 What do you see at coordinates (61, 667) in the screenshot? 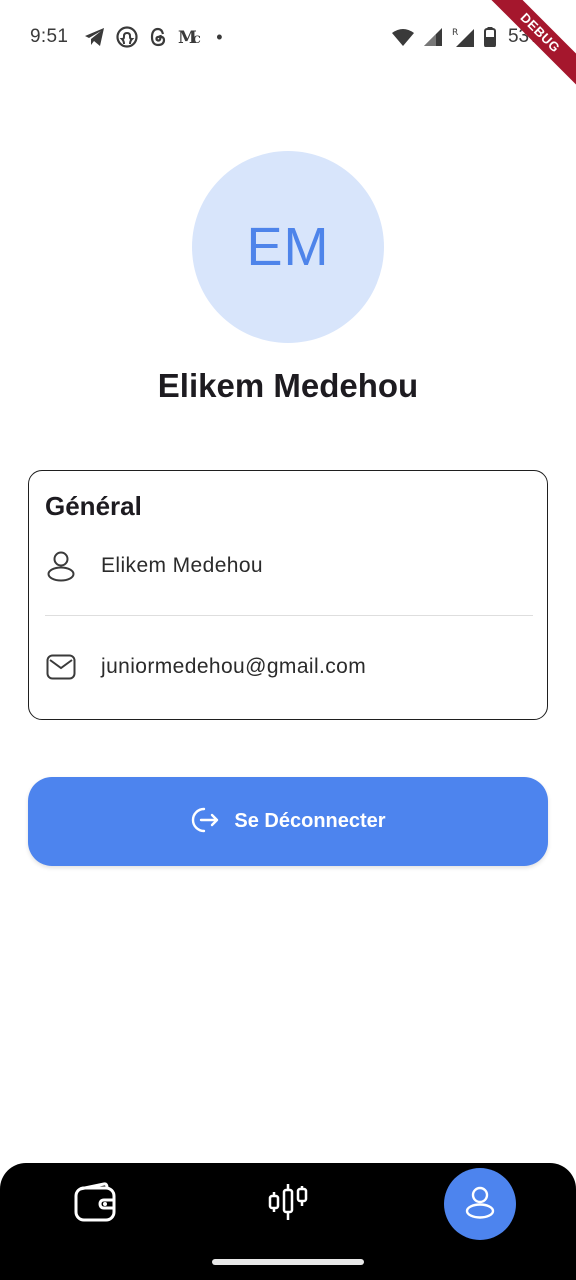
I see `mail-icon` at bounding box center [61, 667].